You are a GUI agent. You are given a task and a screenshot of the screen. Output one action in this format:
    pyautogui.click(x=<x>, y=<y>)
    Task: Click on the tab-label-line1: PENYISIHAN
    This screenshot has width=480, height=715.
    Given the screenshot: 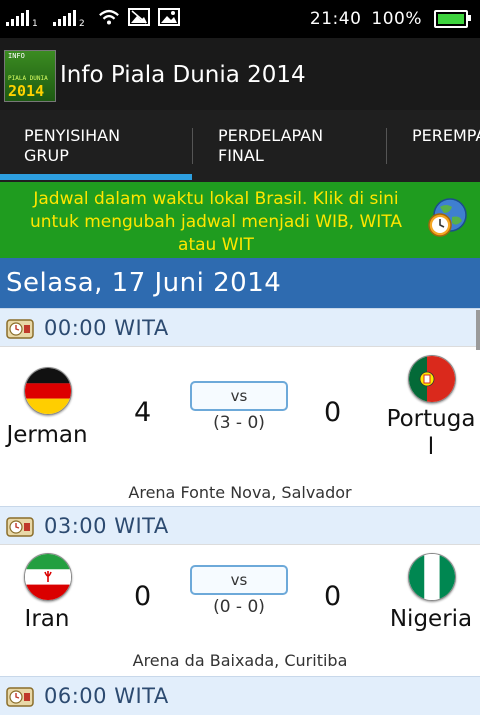 What is the action you would take?
    pyautogui.click(x=72, y=135)
    